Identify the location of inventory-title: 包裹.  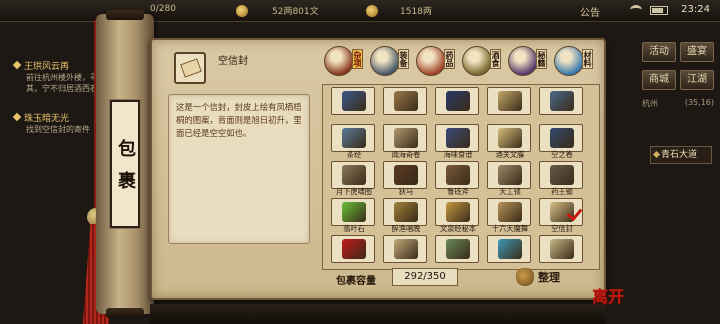
(125, 164).